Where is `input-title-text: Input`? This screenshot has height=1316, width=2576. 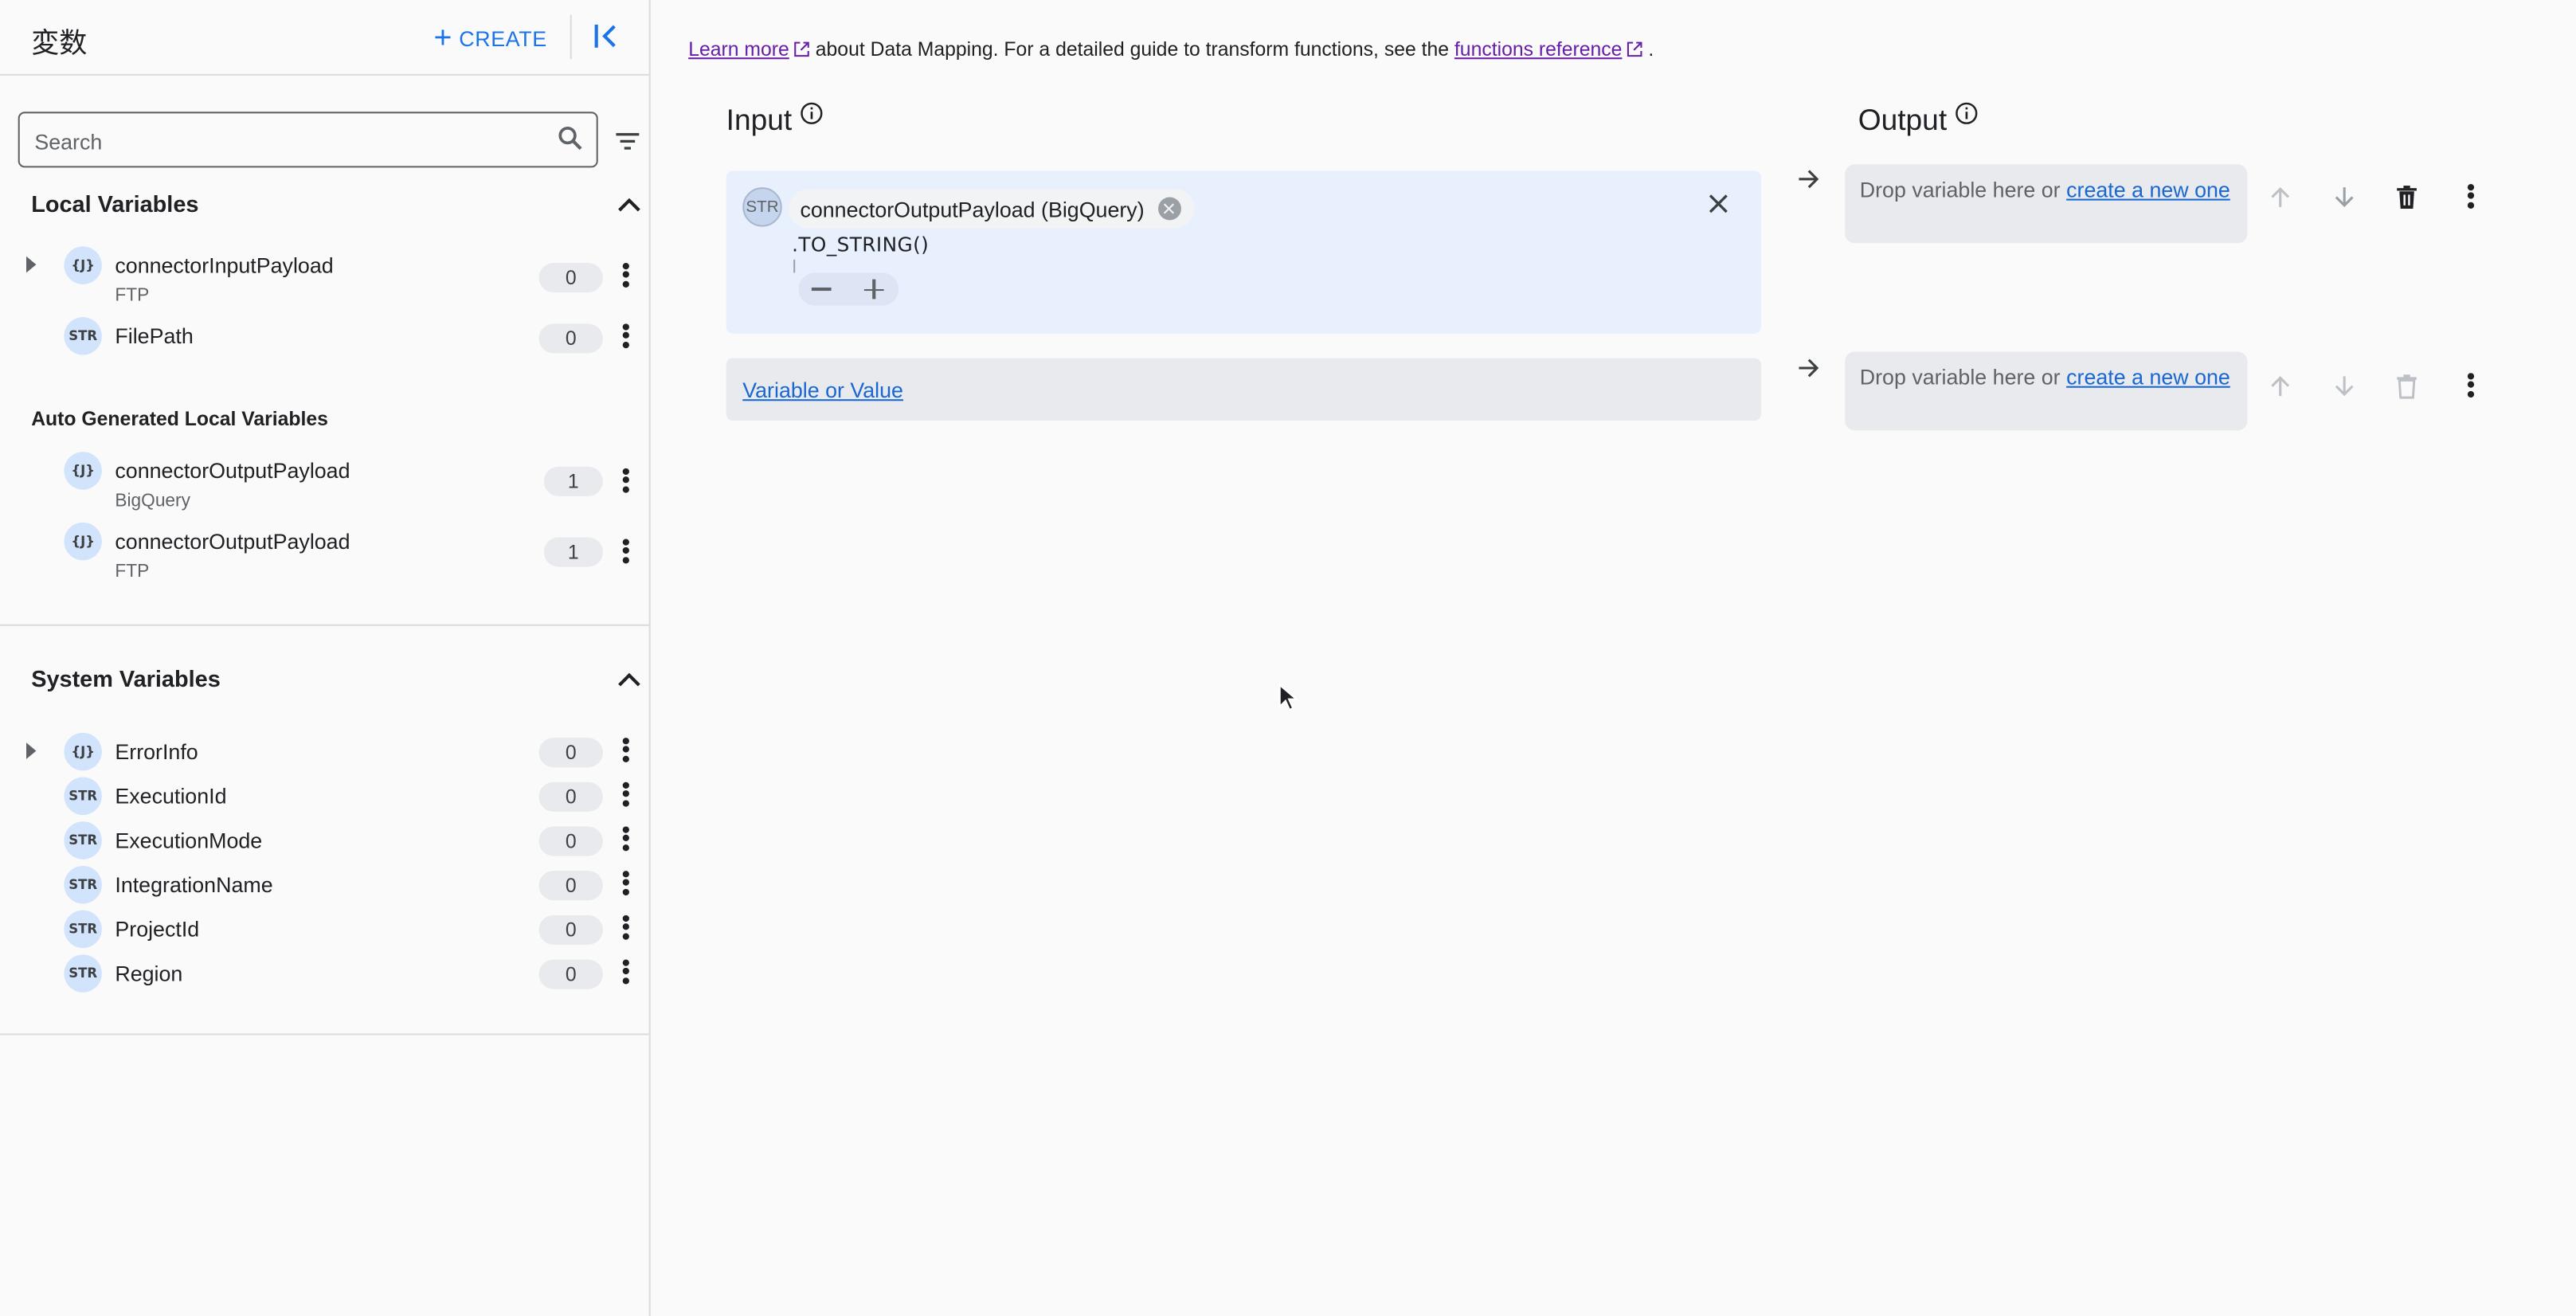
input-title-text: Input is located at coordinates (759, 120).